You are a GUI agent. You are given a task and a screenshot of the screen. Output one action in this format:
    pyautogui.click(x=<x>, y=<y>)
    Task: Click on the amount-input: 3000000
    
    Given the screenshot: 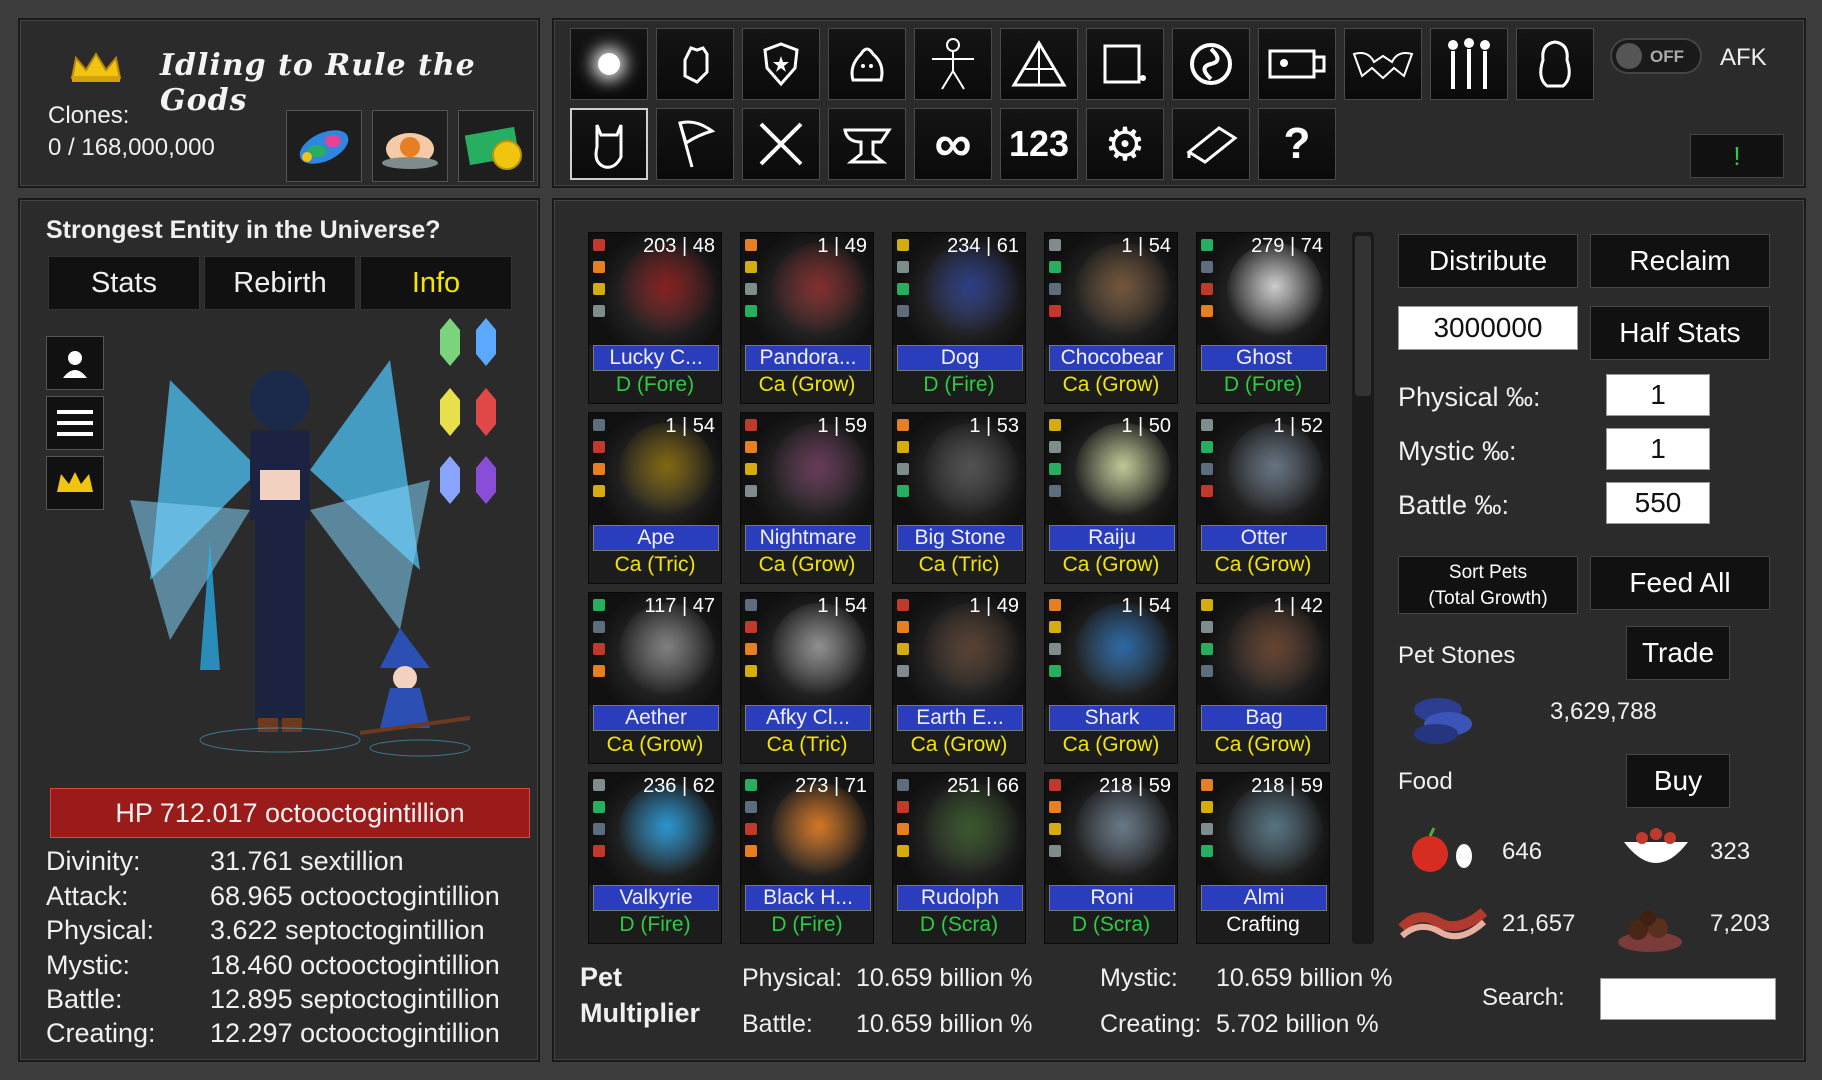 What is the action you would take?
    pyautogui.click(x=1488, y=328)
    